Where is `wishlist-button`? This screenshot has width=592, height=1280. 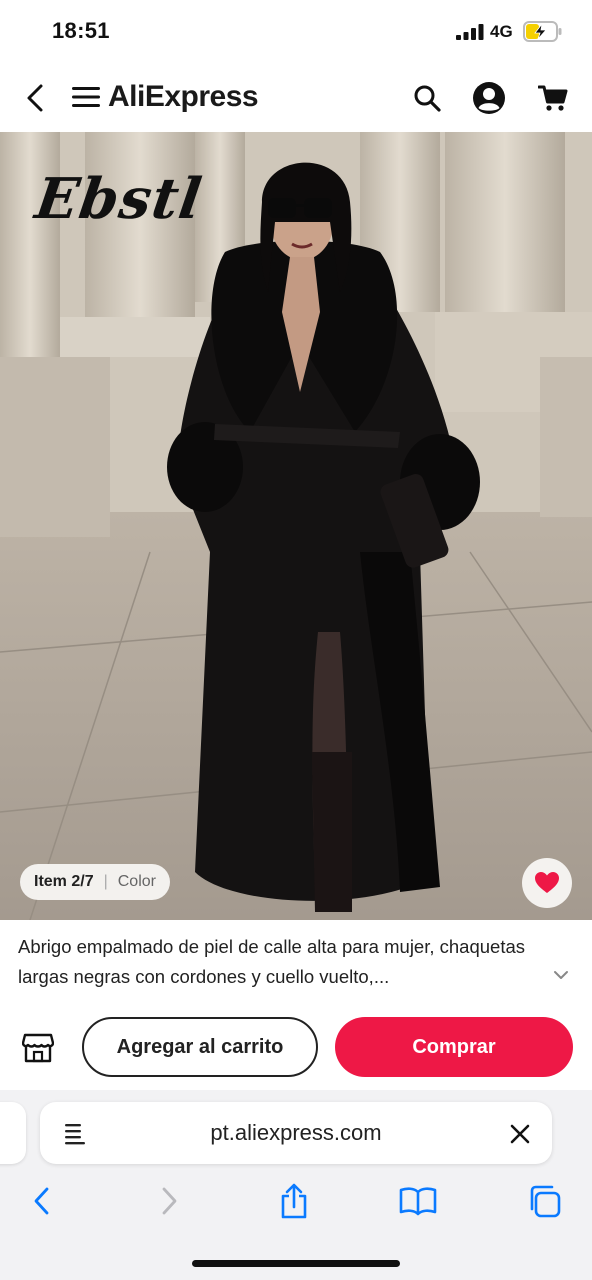
wishlist-button is located at coordinates (547, 883).